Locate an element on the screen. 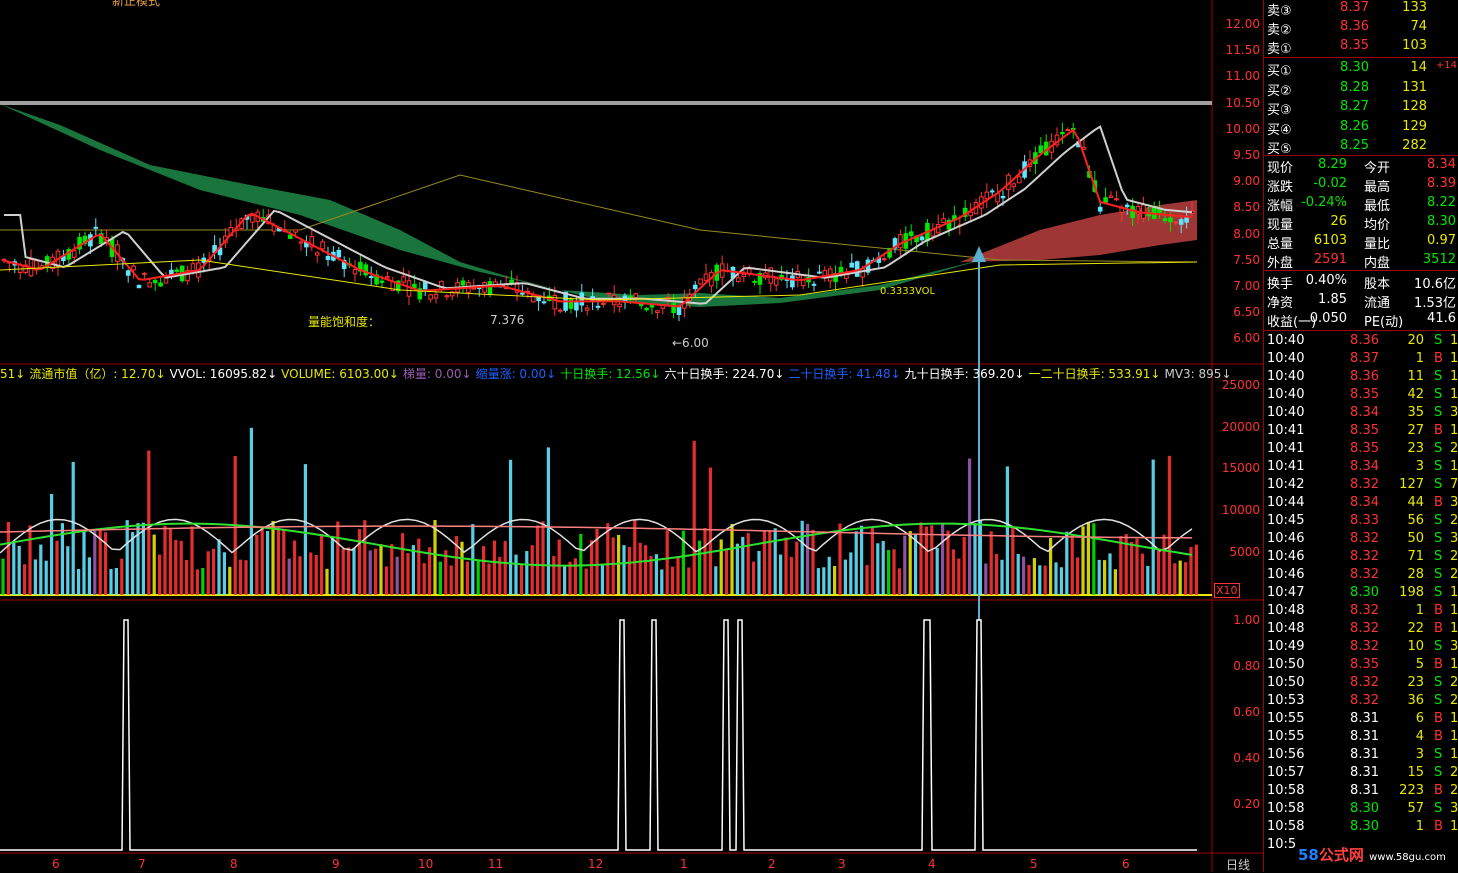 This screenshot has width=1458, height=873. tick-row: 10:40 8.36 11 S 1 is located at coordinates (1361, 377).